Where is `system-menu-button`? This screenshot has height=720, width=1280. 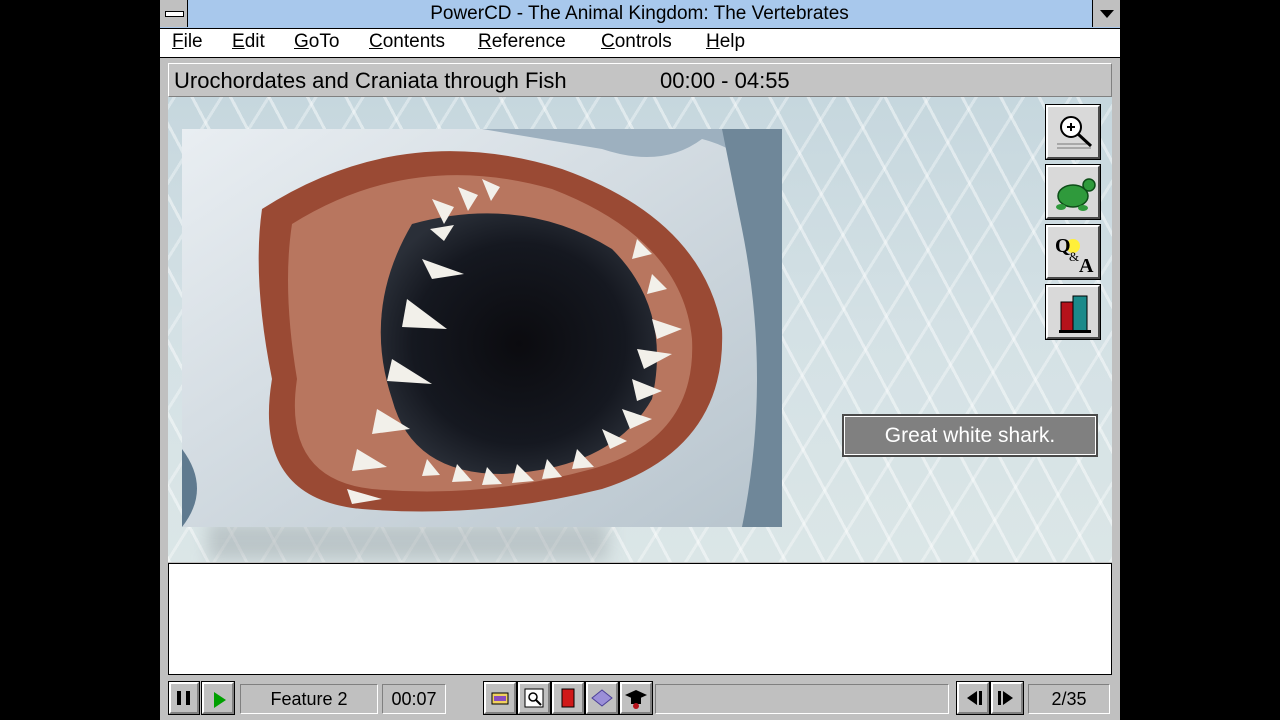
system-menu-button is located at coordinates (174, 13).